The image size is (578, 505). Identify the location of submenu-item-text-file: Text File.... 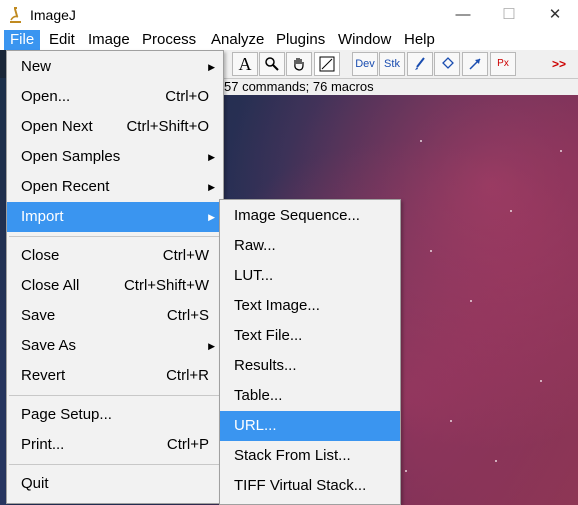
(310, 336).